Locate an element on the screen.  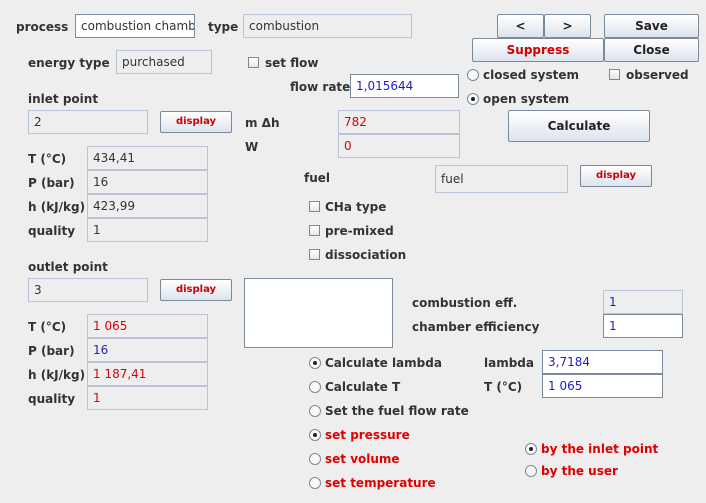
set-volume-label: set volume is located at coordinates (362, 459).